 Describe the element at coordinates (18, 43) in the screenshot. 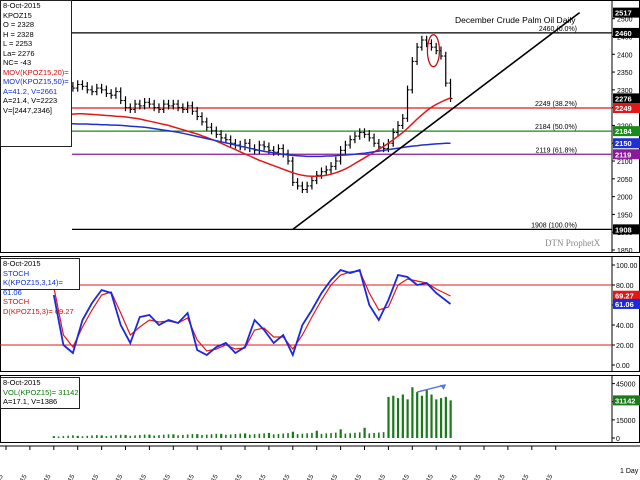

I see `info-low: L = 2253` at that location.